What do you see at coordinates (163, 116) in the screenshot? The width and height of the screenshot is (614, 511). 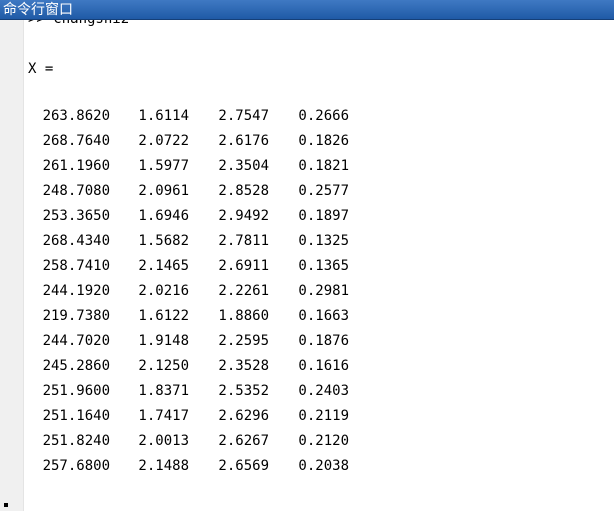 I see `matrix-cell: 1.6114` at bounding box center [163, 116].